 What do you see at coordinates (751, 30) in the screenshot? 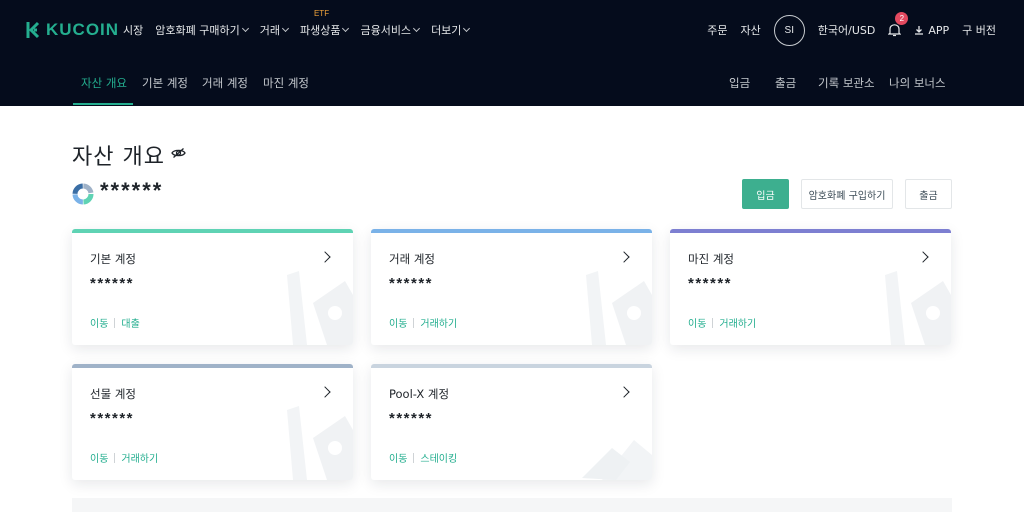
I see `assets-link: 자산` at bounding box center [751, 30].